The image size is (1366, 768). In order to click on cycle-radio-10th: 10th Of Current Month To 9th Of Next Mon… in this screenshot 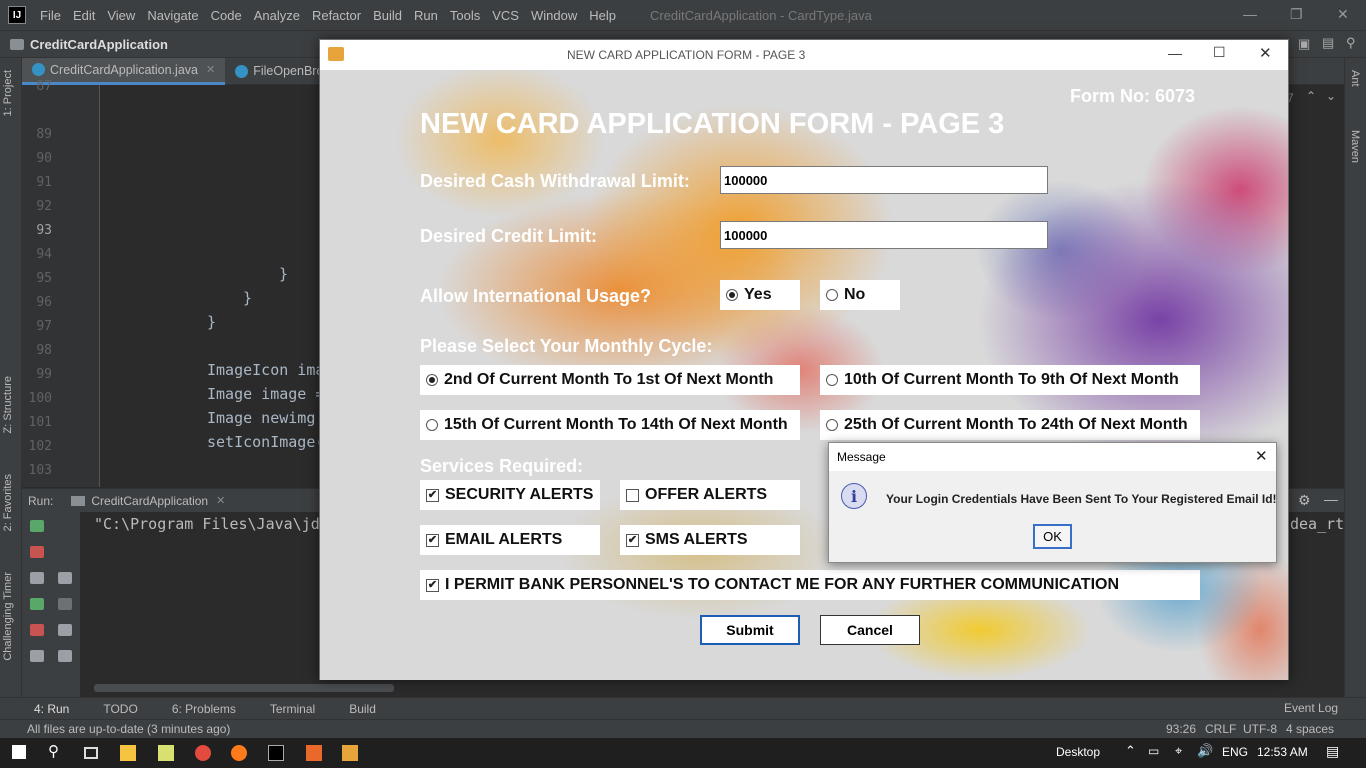, I will do `click(1010, 380)`.